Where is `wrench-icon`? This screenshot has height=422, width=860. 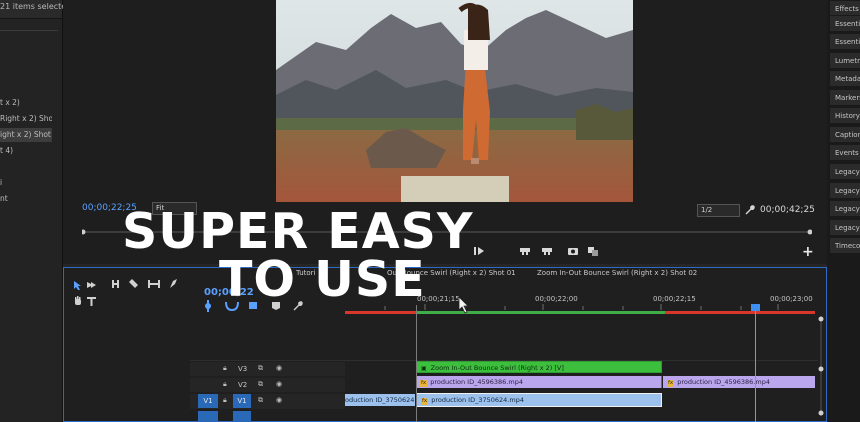 wrench-icon is located at coordinates (750, 210).